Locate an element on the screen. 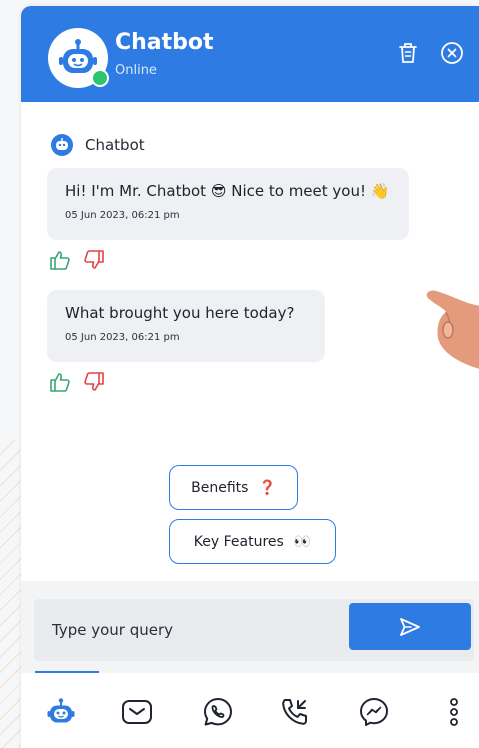 This screenshot has height=748, width=479. composer: Type your query is located at coordinates (250, 627).